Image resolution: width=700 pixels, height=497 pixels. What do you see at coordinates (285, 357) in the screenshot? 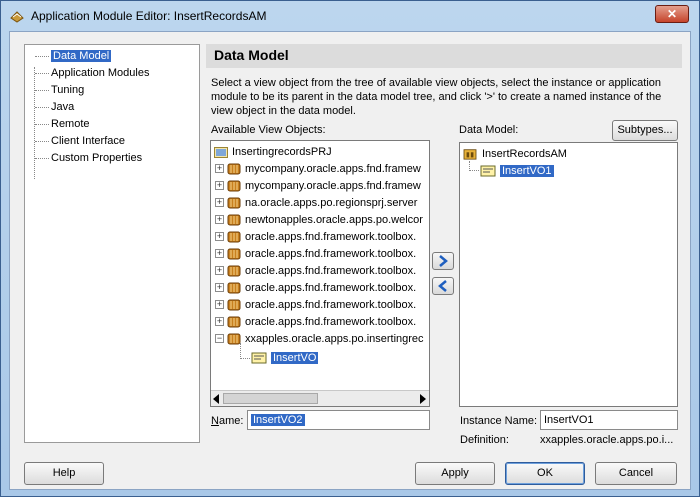
I see `tree-item-insertvo: InsertVO` at bounding box center [285, 357].